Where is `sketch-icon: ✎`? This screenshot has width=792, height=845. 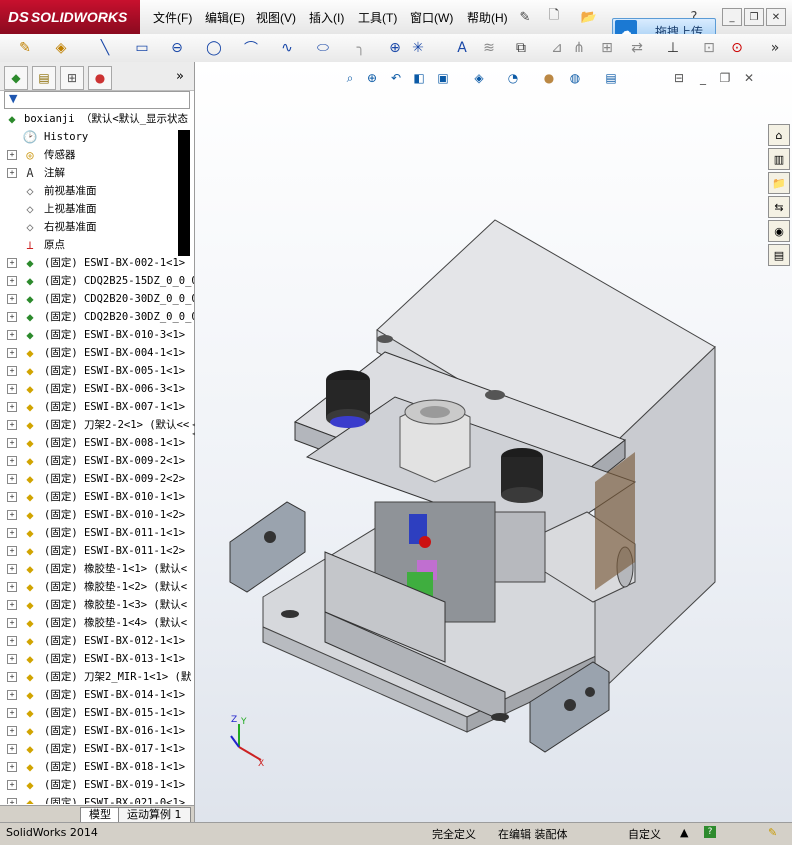 sketch-icon: ✎ is located at coordinates (25, 48).